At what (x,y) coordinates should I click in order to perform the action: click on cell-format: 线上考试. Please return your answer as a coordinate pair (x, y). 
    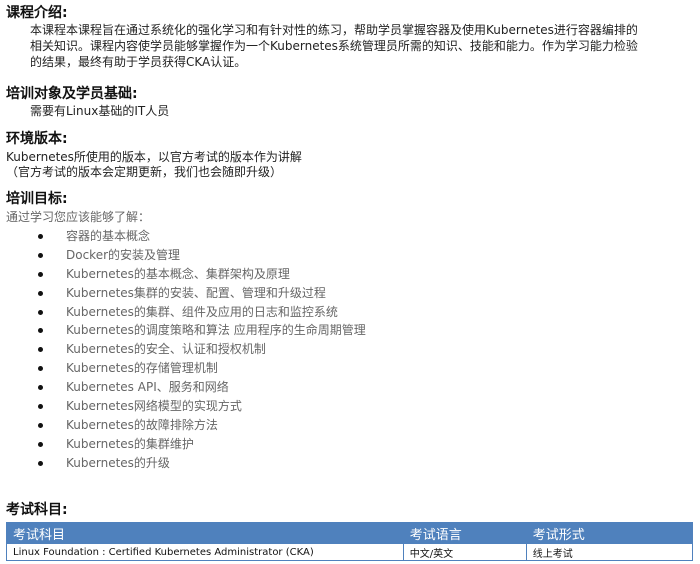
    Looking at the image, I should click on (609, 552).